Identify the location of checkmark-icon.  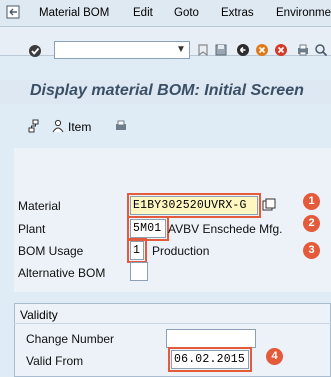
(35, 51).